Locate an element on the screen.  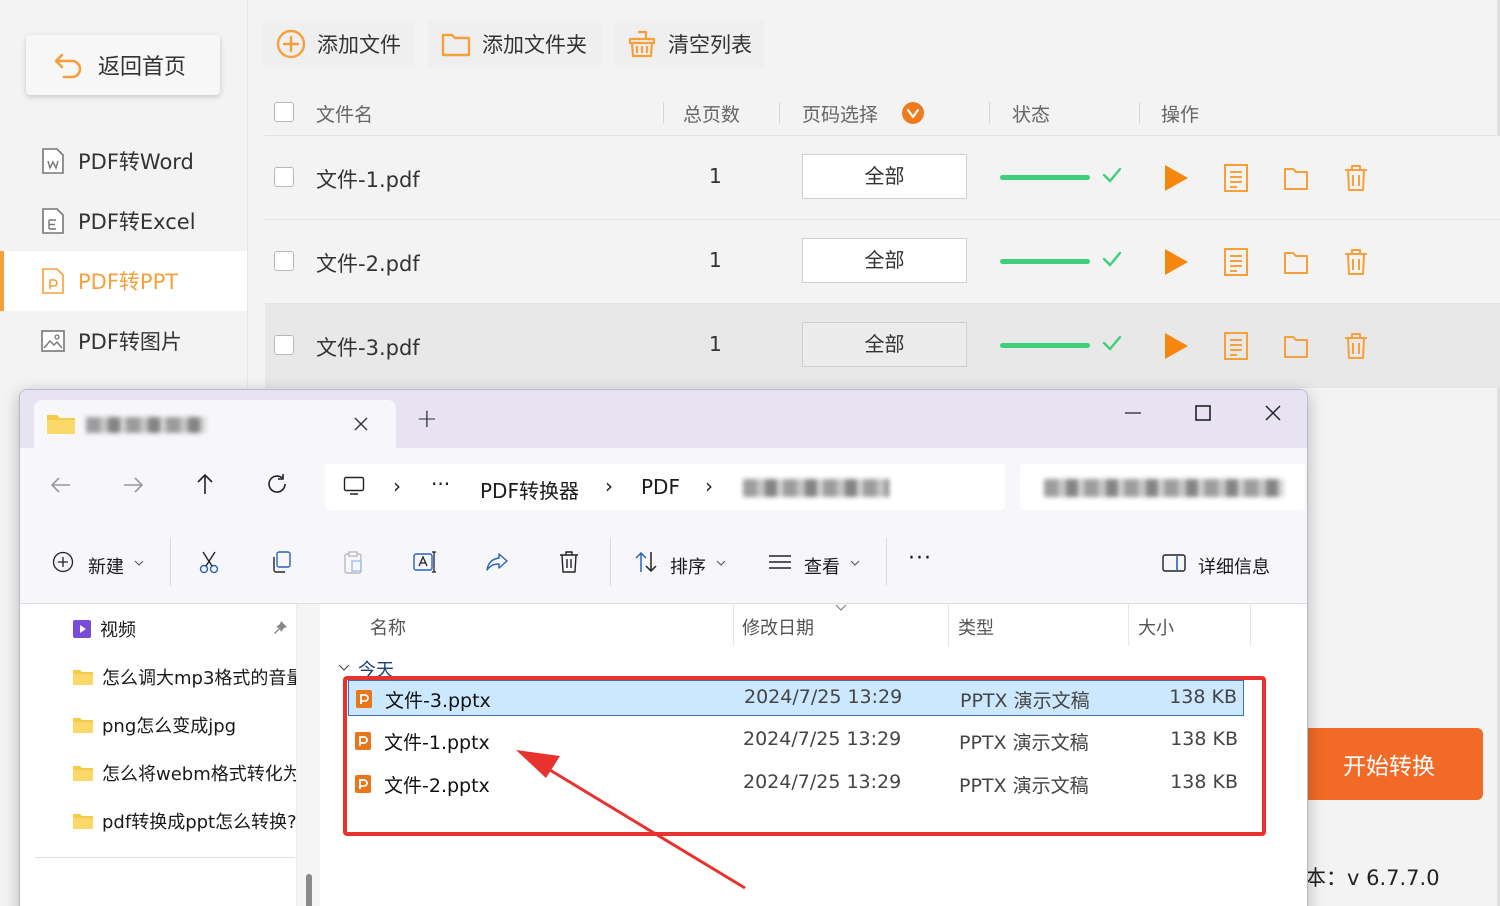
explorer-titlebar: + is located at coordinates (663, 419).